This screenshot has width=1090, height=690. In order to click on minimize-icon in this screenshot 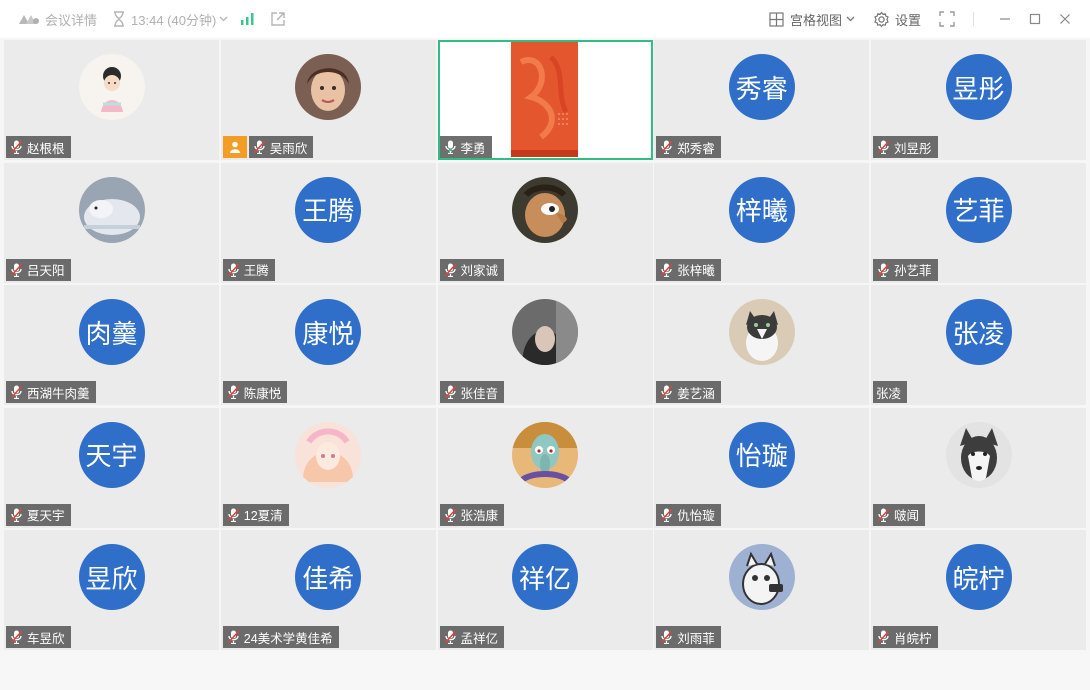, I will do `click(1005, 19)`.